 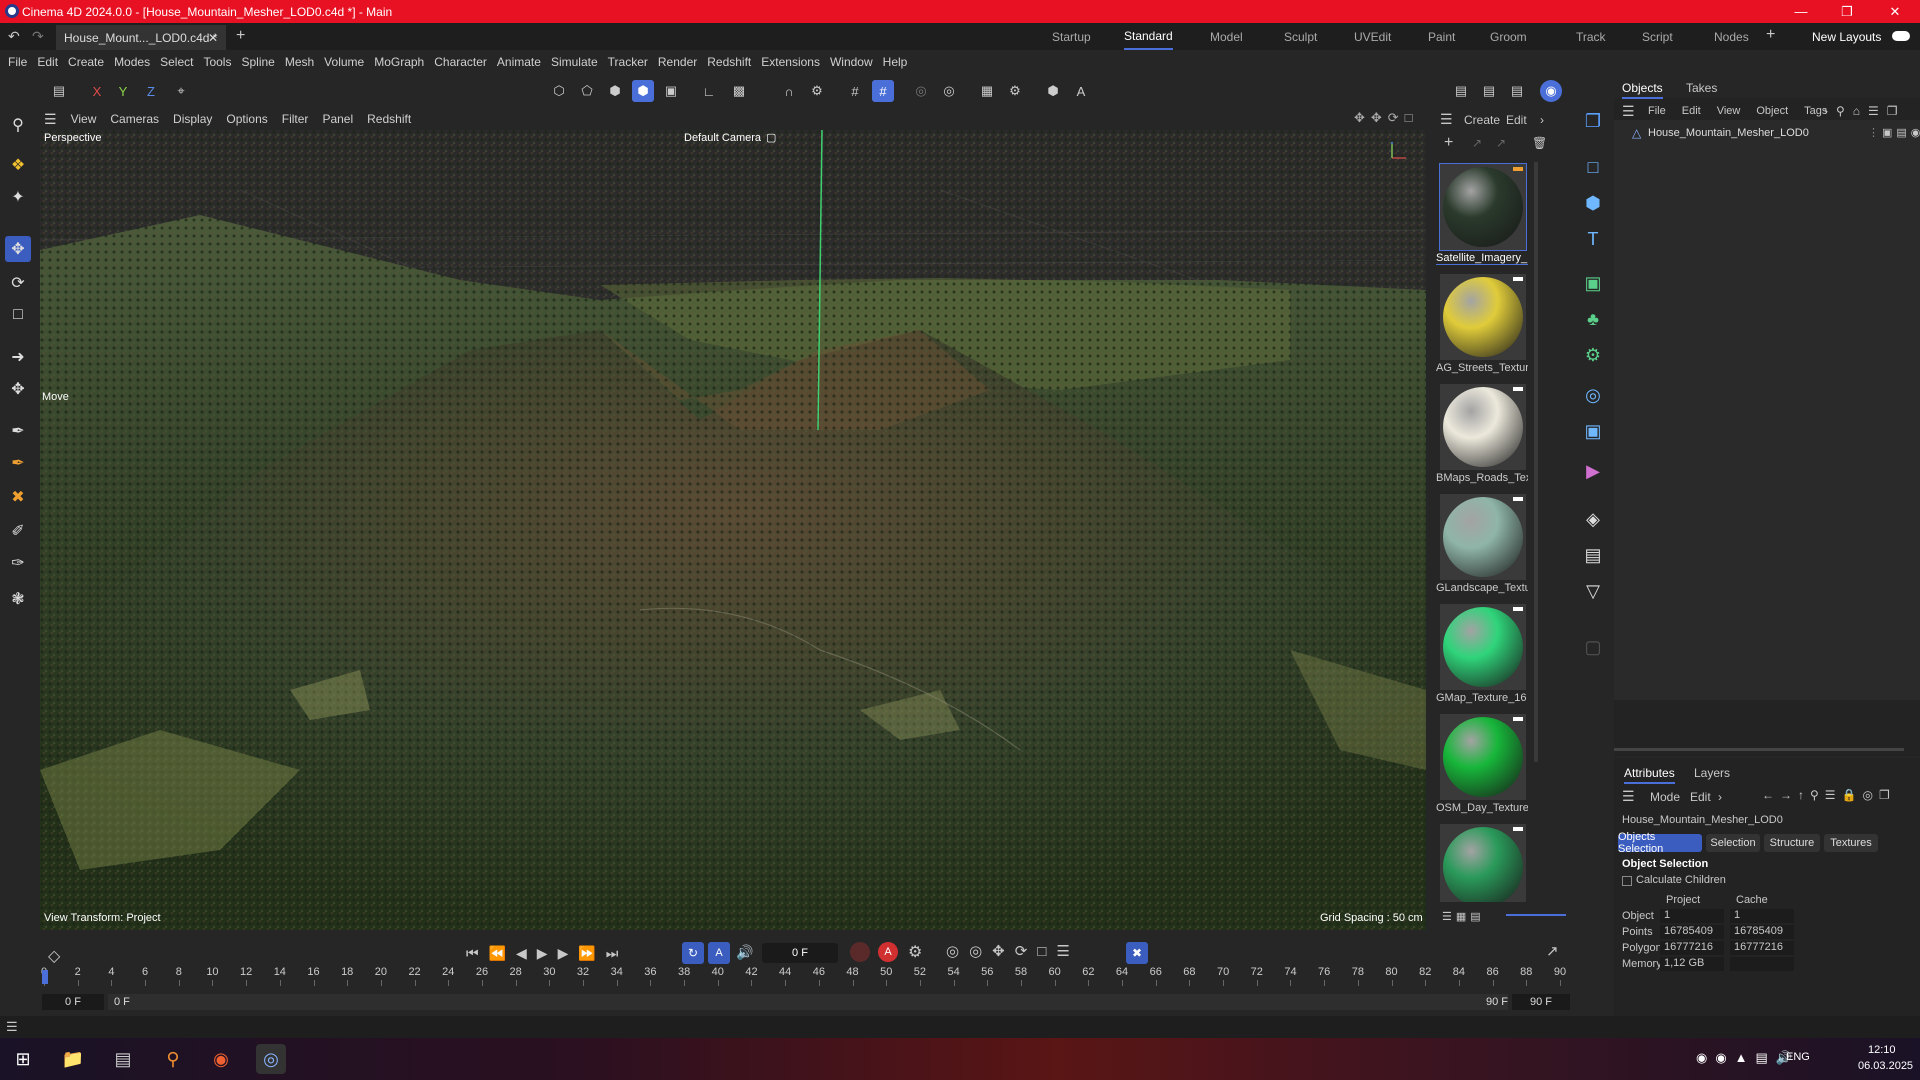 I want to click on cube-solid-icon: ⬢, so click(x=1593, y=203).